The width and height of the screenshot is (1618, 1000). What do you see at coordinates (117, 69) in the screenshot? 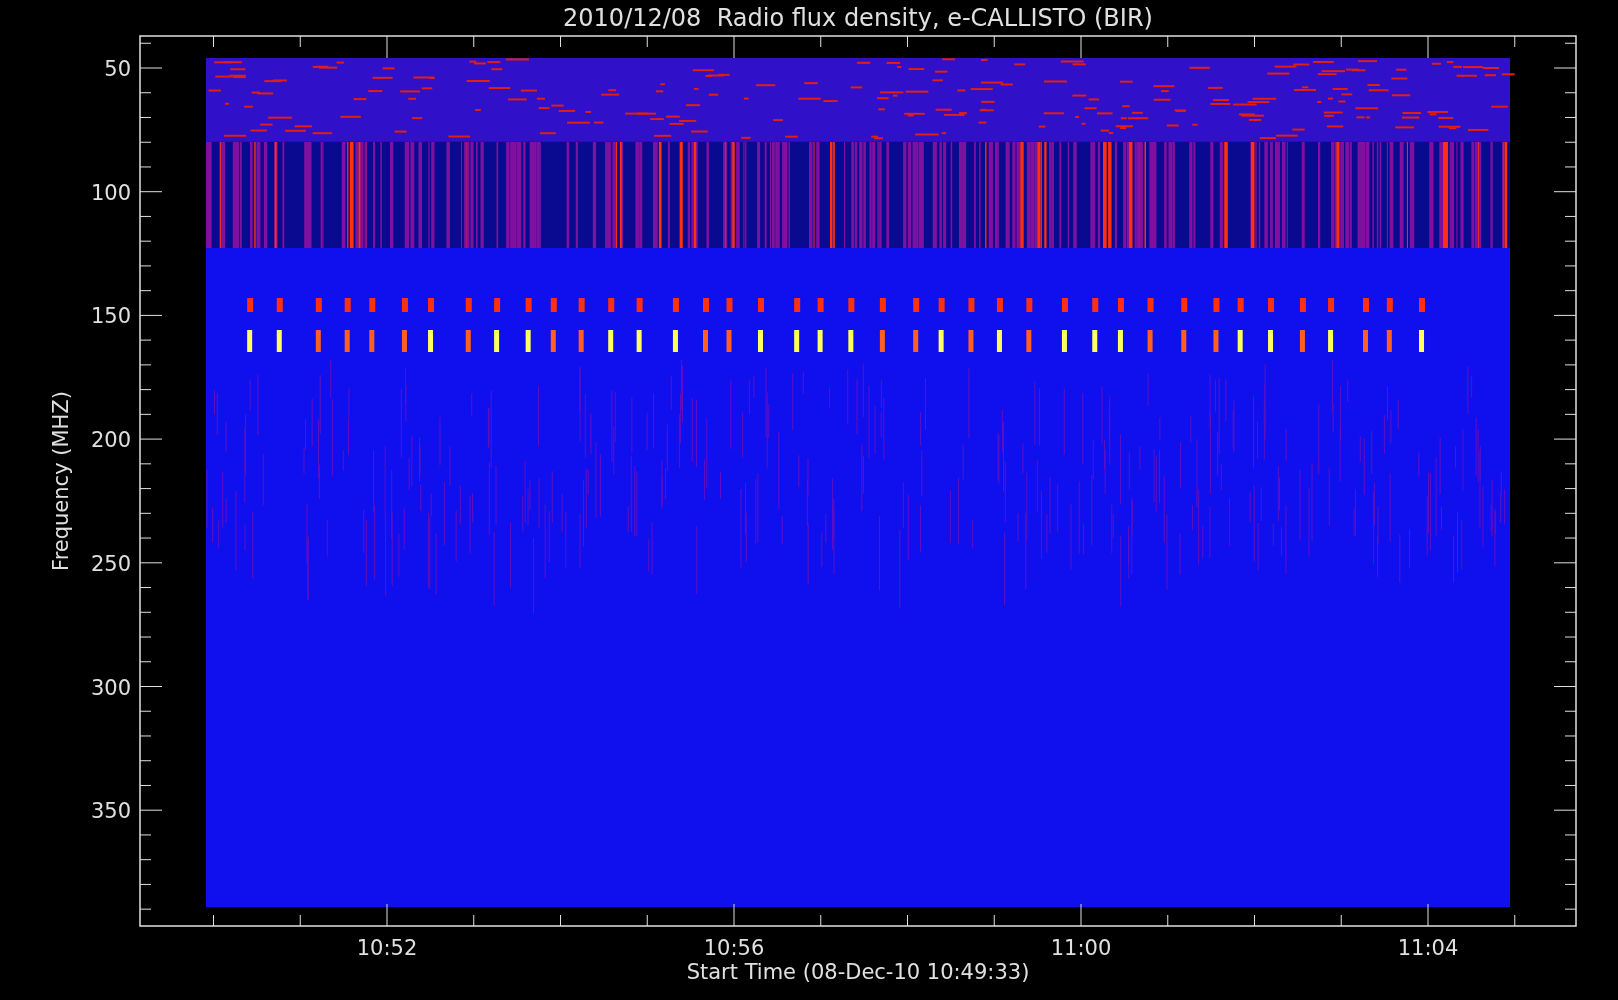
I see `y-tick-label: 50` at bounding box center [117, 69].